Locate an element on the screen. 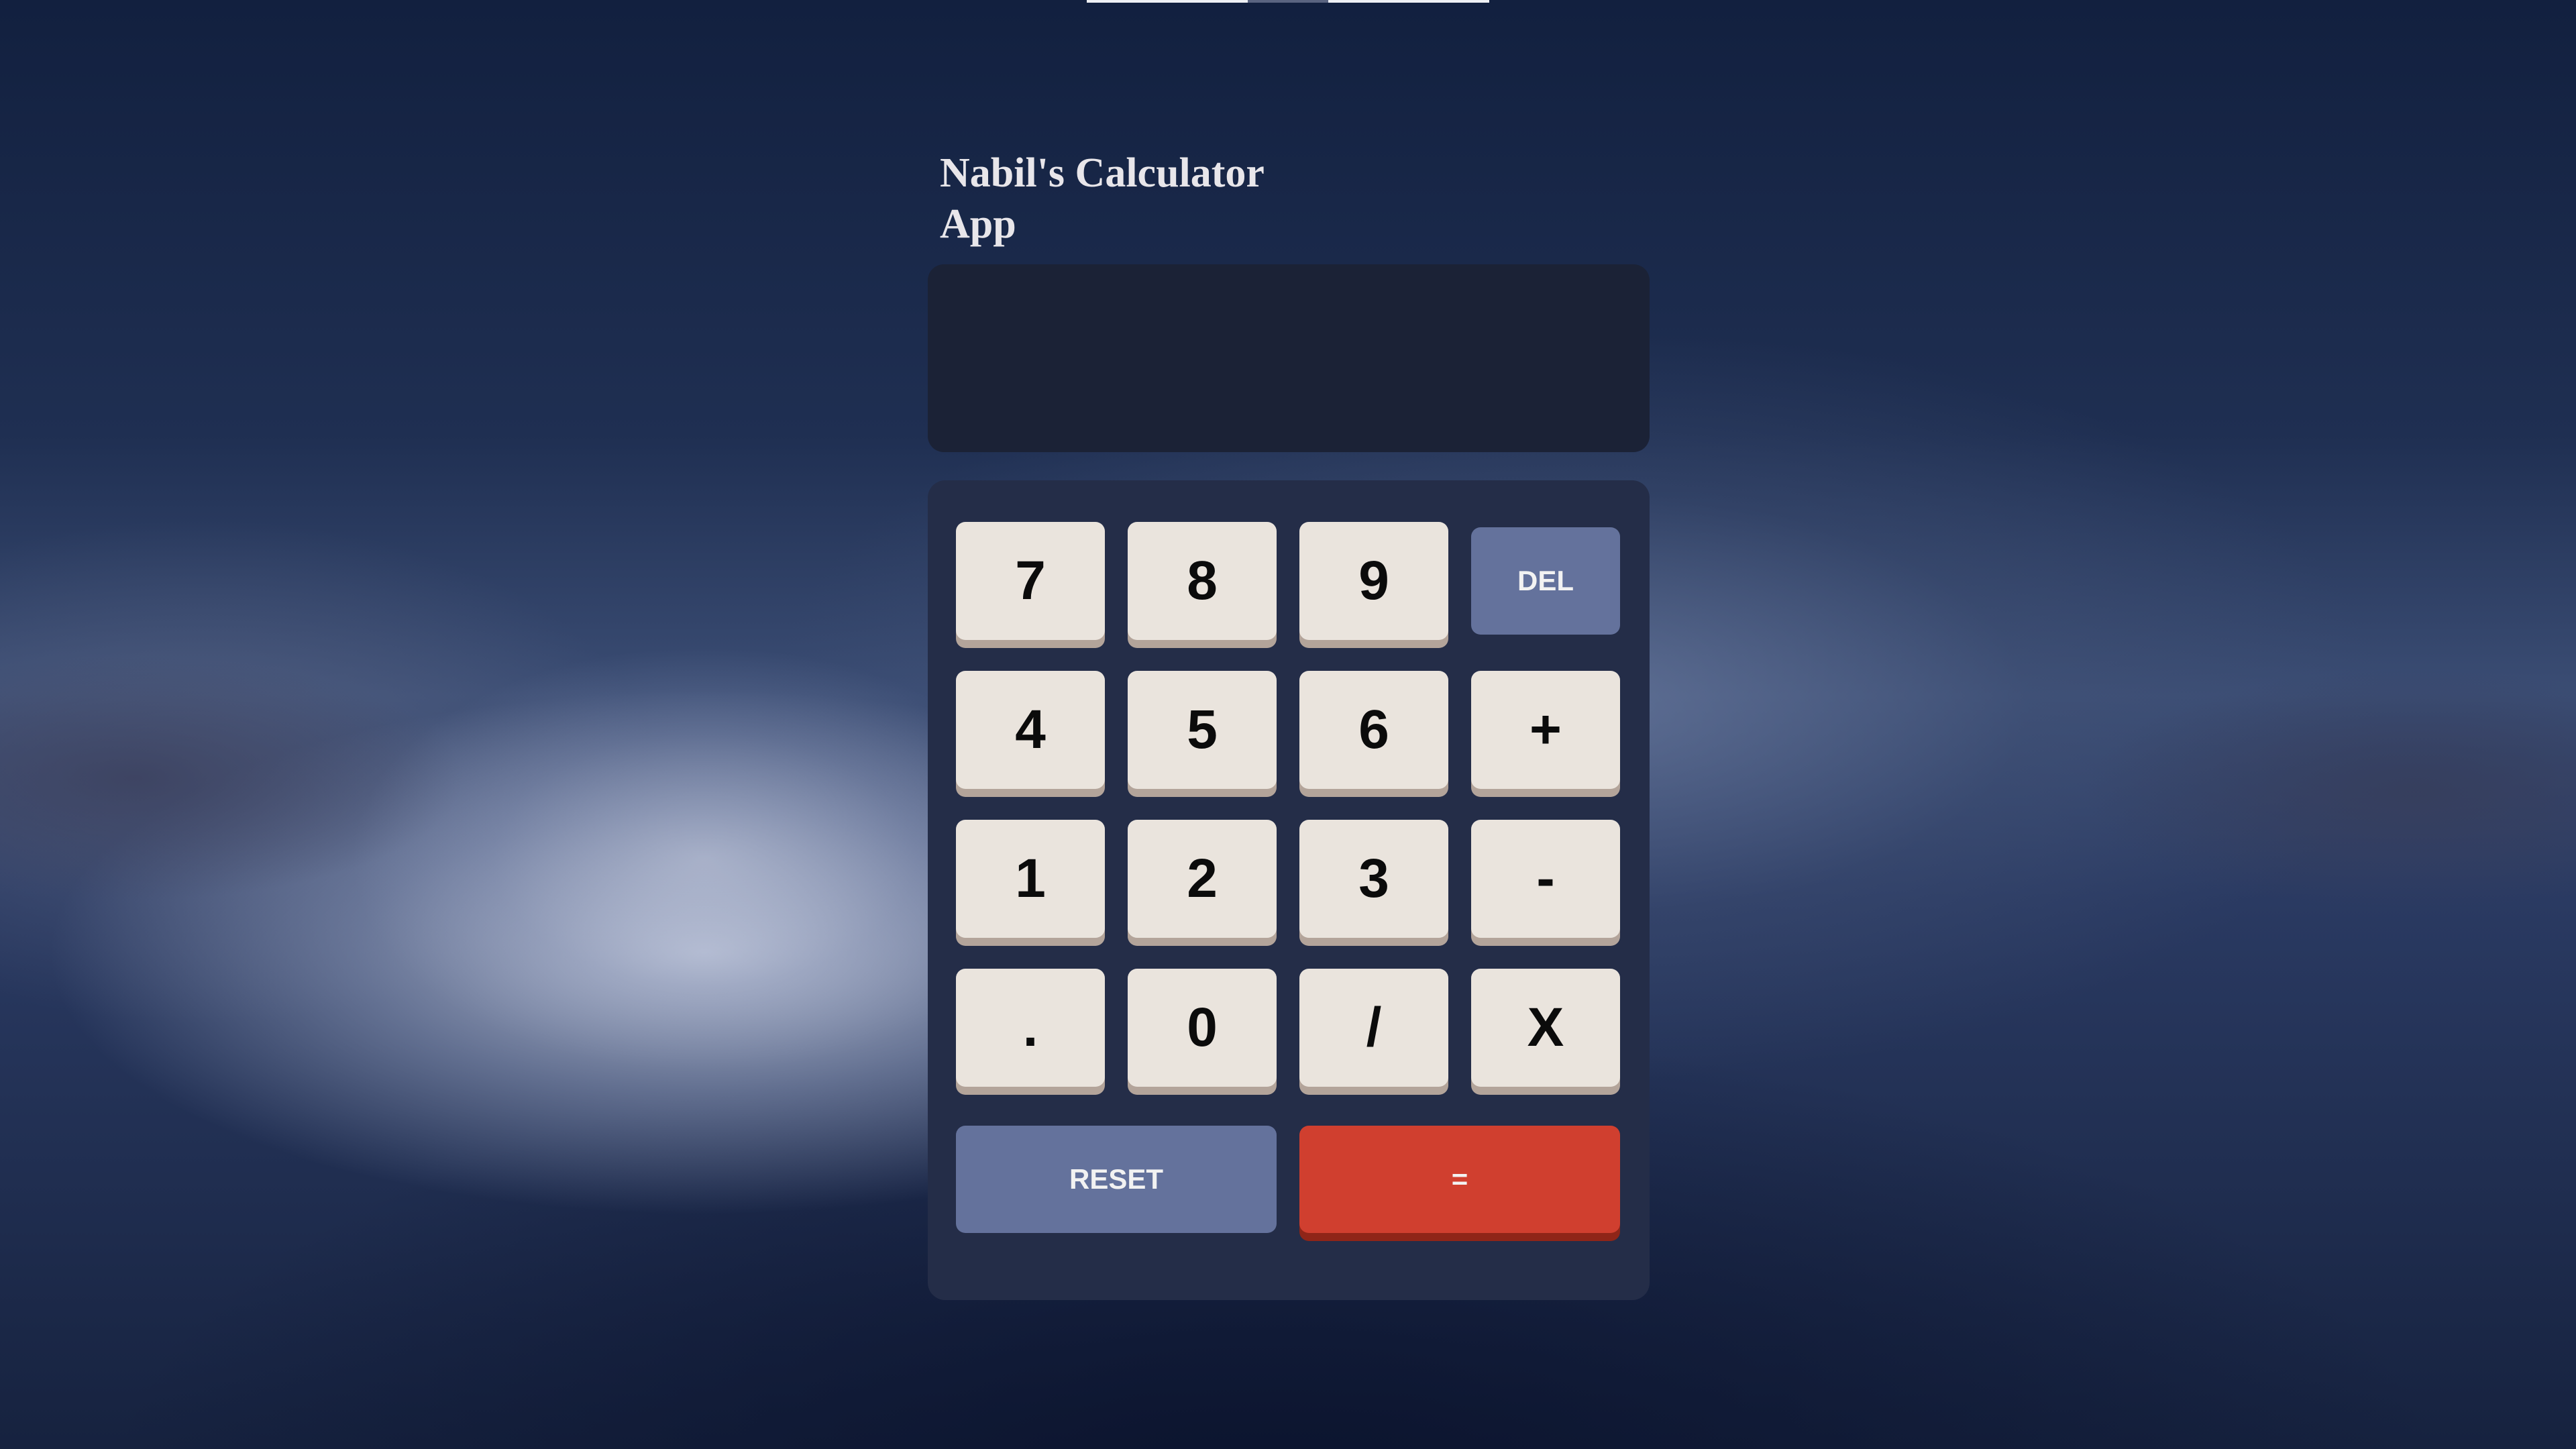 This screenshot has height=1449, width=2576. key-9: 9 is located at coordinates (1373, 581).